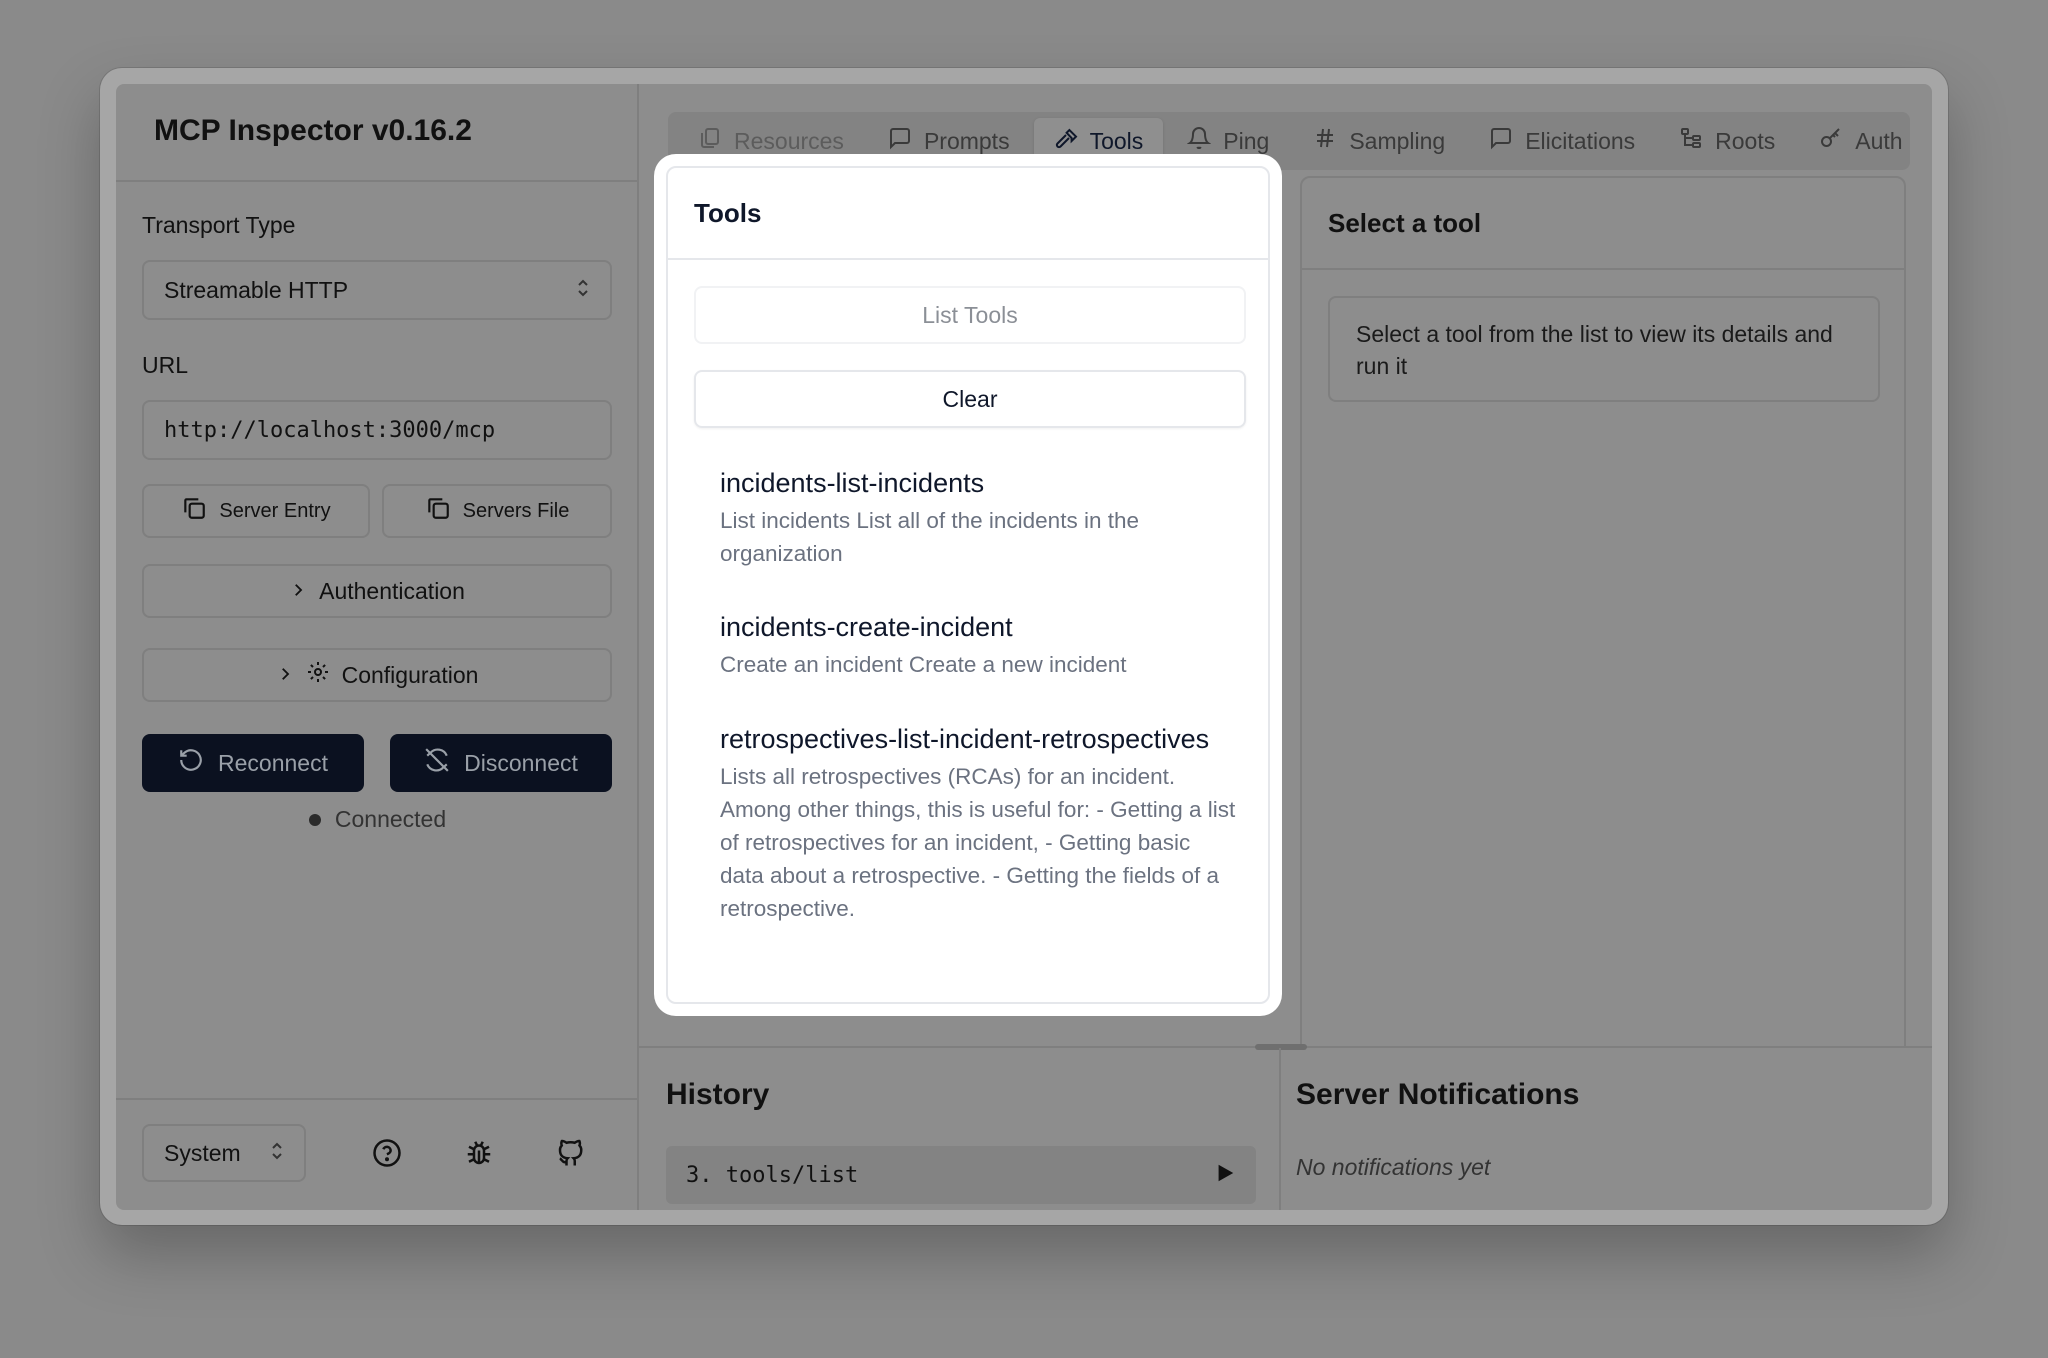 The width and height of the screenshot is (2048, 1358). What do you see at coordinates (219, 225) in the screenshot?
I see `transport-type-label: Transport Type` at bounding box center [219, 225].